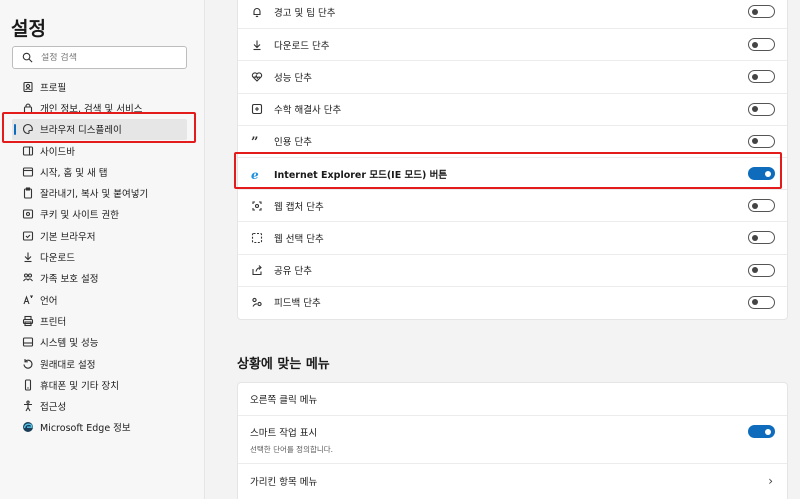  Describe the element at coordinates (508, 170) in the screenshot. I see `highlight-box-ie-mode` at that location.